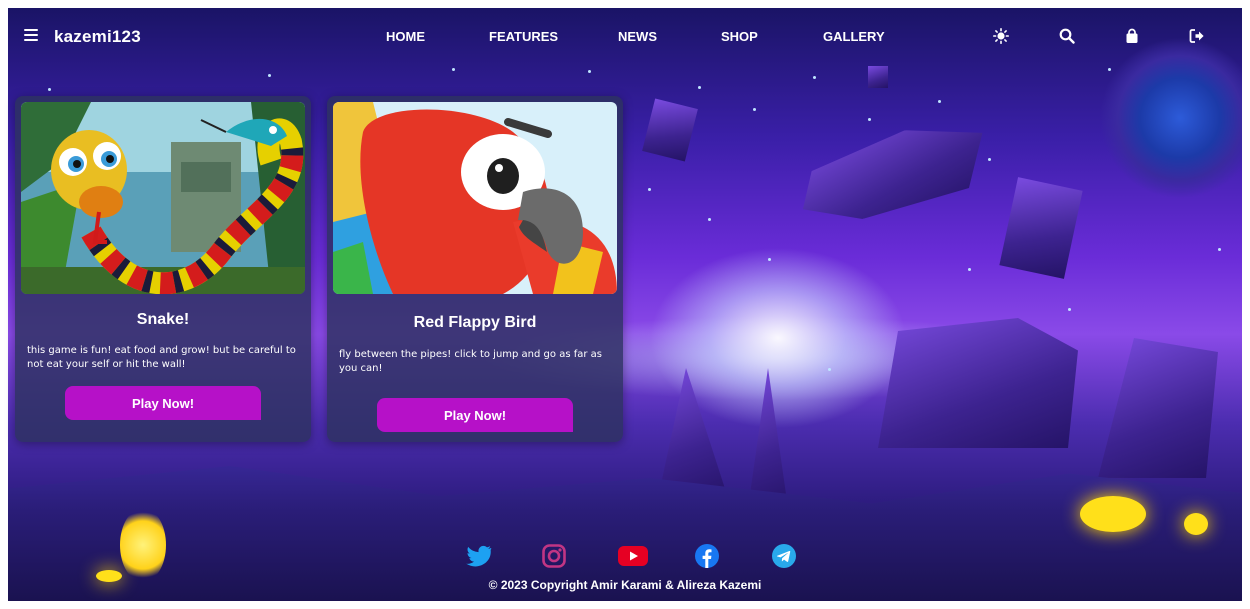 This screenshot has height=609, width=1250. Describe the element at coordinates (768, 438) in the screenshot. I see `rock-spire` at that location.